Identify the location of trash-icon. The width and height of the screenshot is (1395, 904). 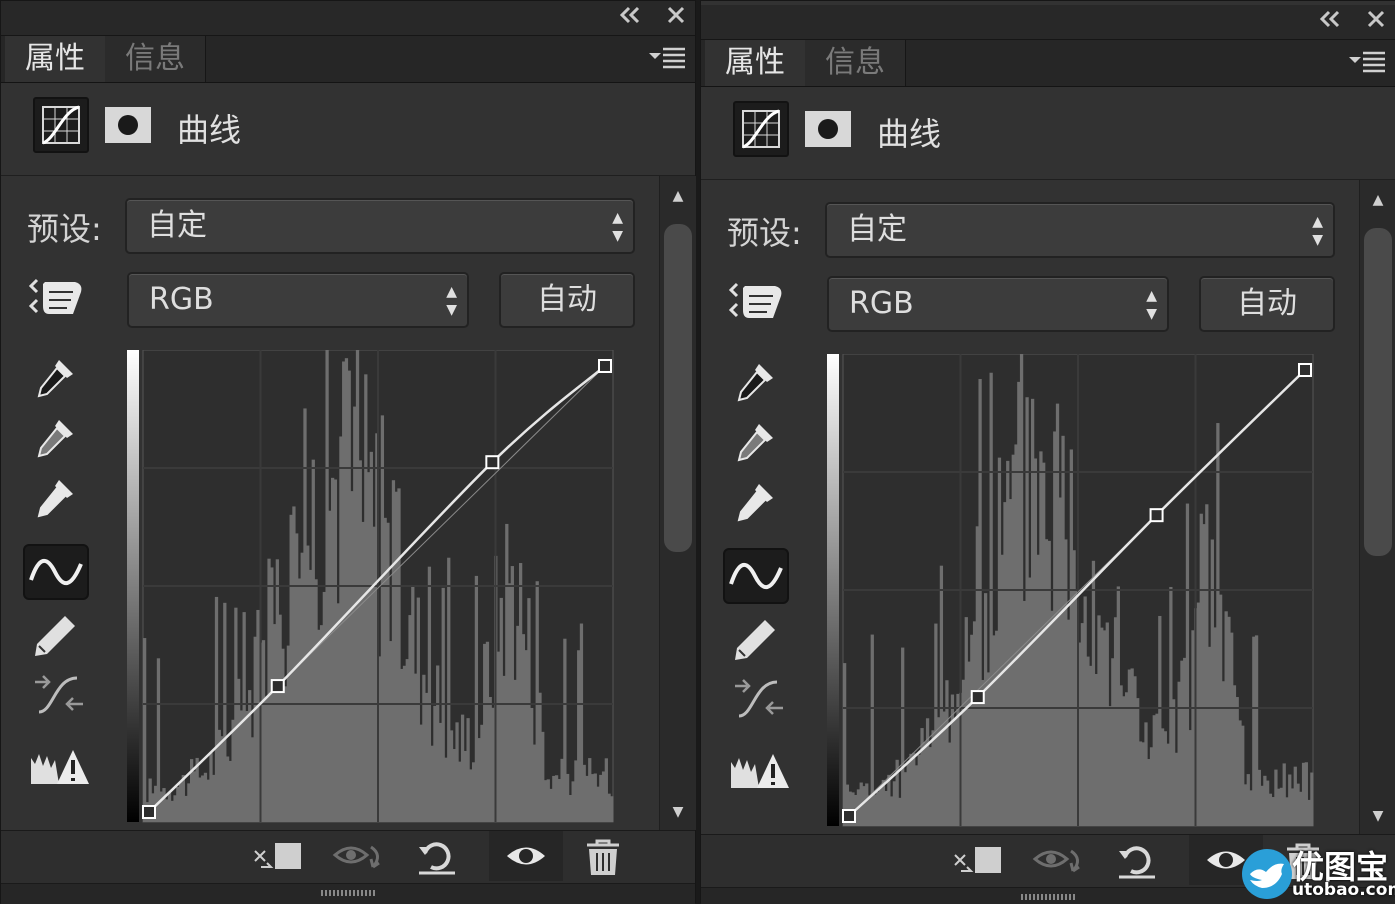
(603, 857).